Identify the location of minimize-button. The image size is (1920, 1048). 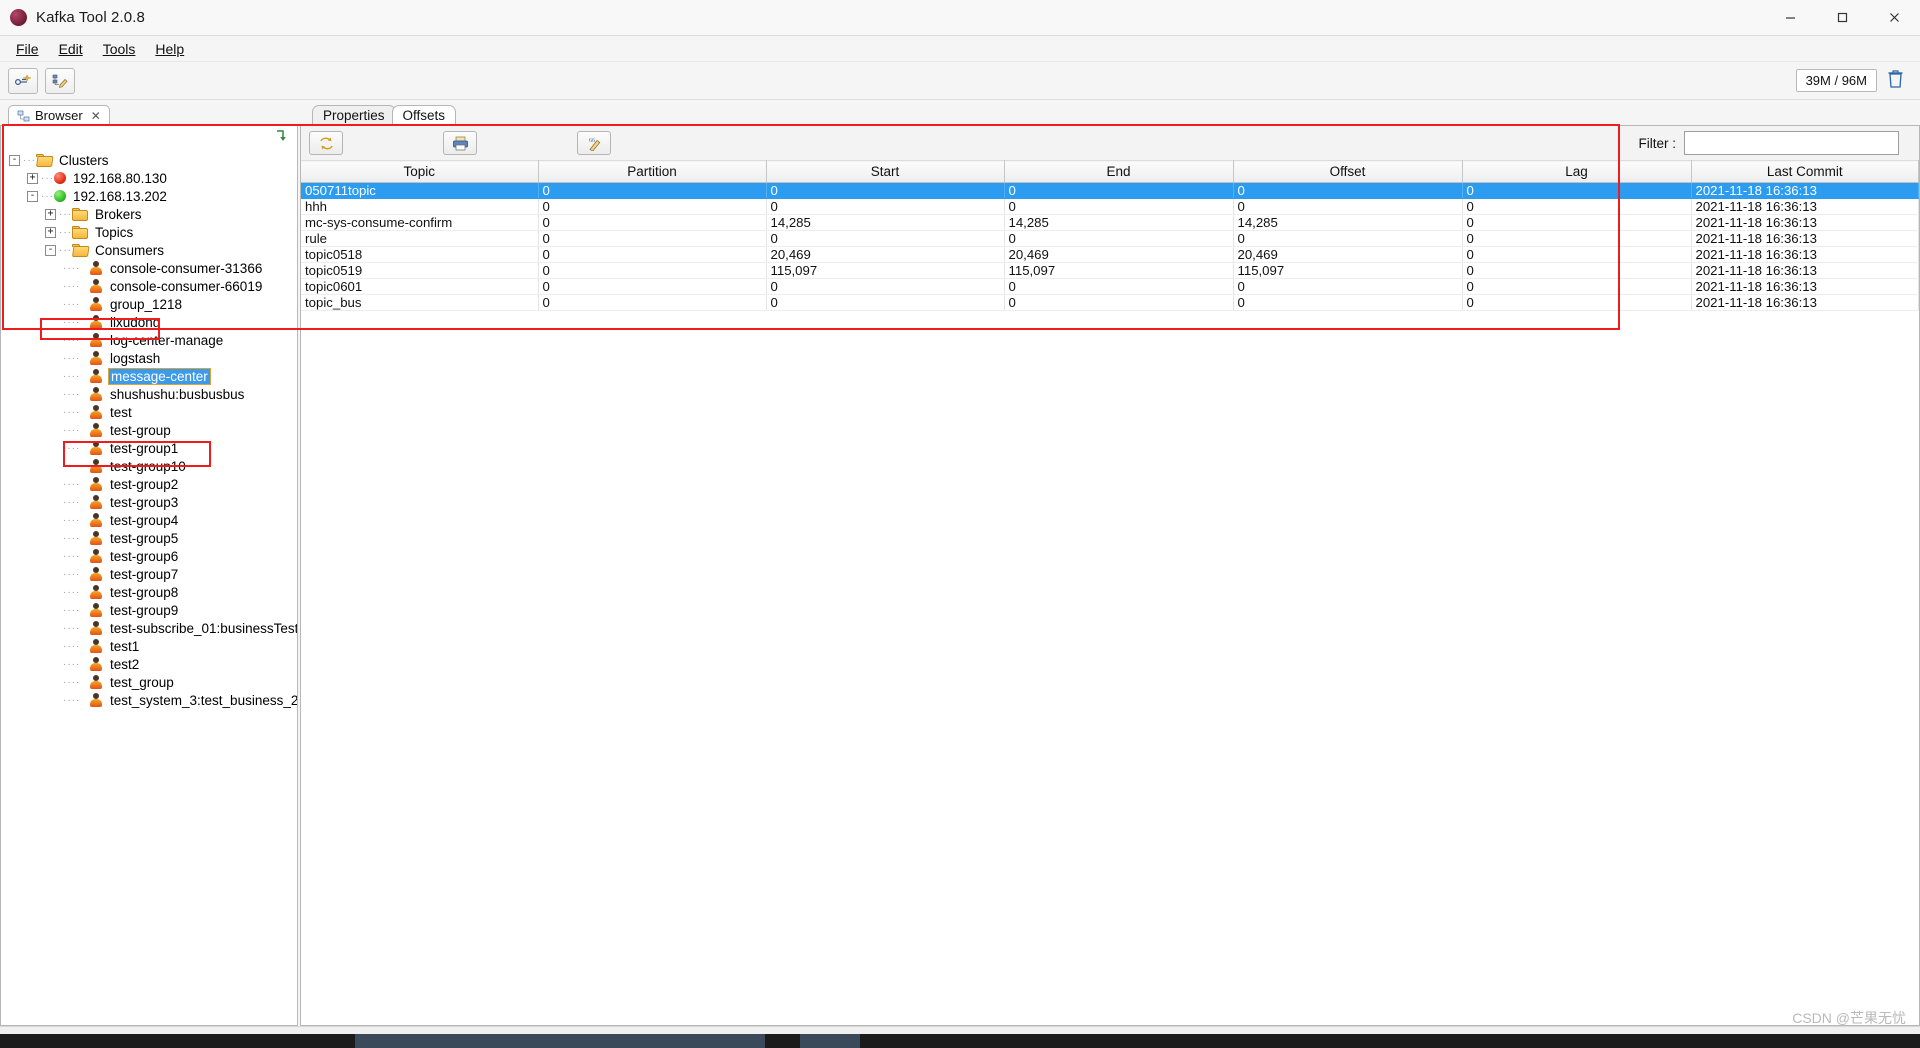
(1790, 17).